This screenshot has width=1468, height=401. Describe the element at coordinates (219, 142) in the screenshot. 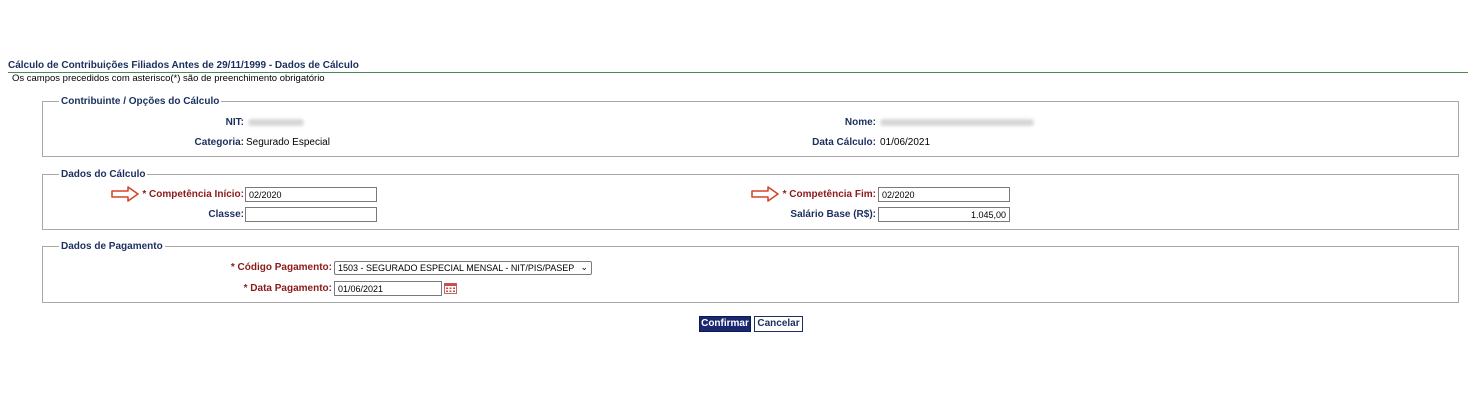

I see `categoria-label: Categoria:` at that location.